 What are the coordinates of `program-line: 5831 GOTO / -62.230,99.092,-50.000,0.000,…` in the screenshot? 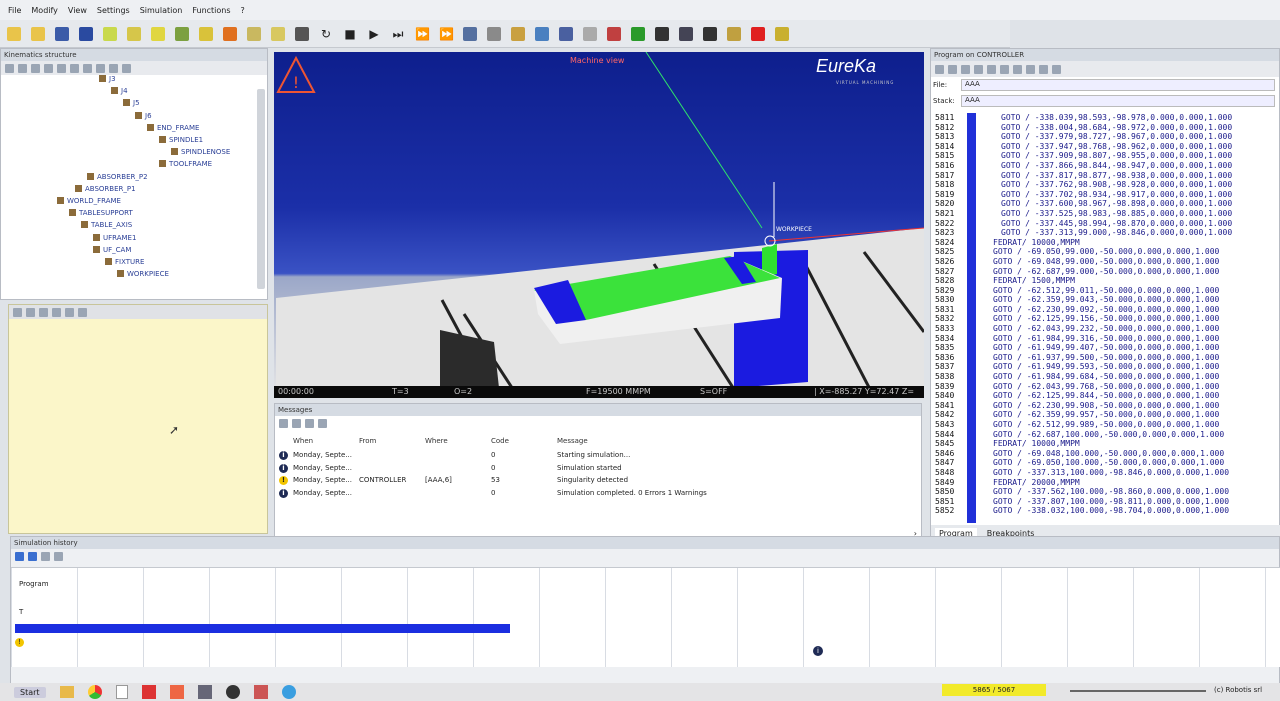 It's located at (1105, 310).